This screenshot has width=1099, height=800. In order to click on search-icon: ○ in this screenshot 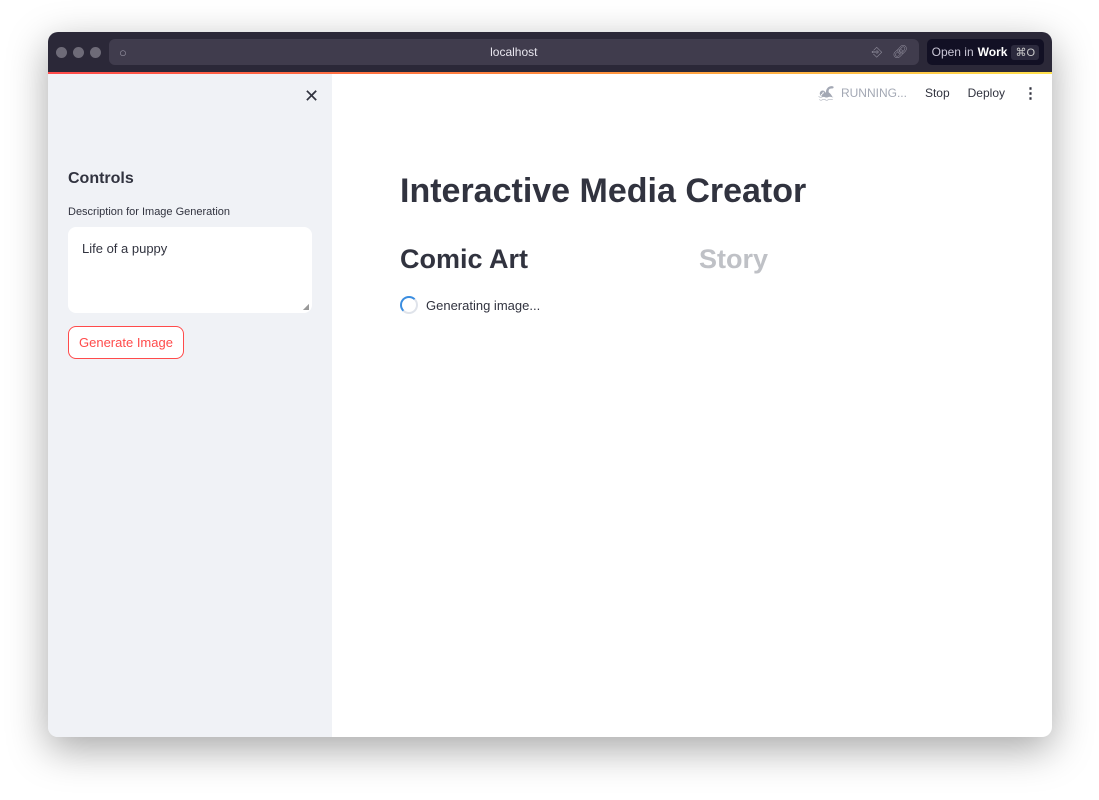, I will do `click(123, 52)`.